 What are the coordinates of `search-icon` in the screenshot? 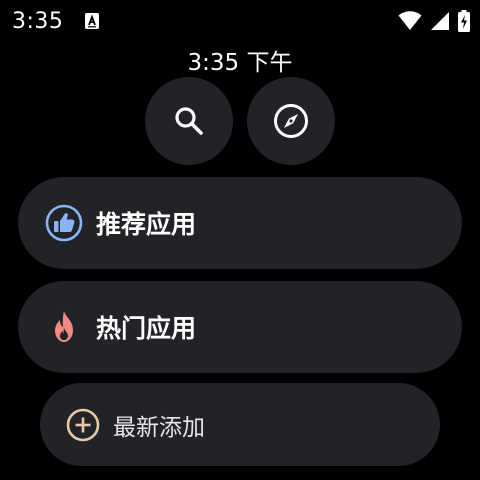 It's located at (189, 121).